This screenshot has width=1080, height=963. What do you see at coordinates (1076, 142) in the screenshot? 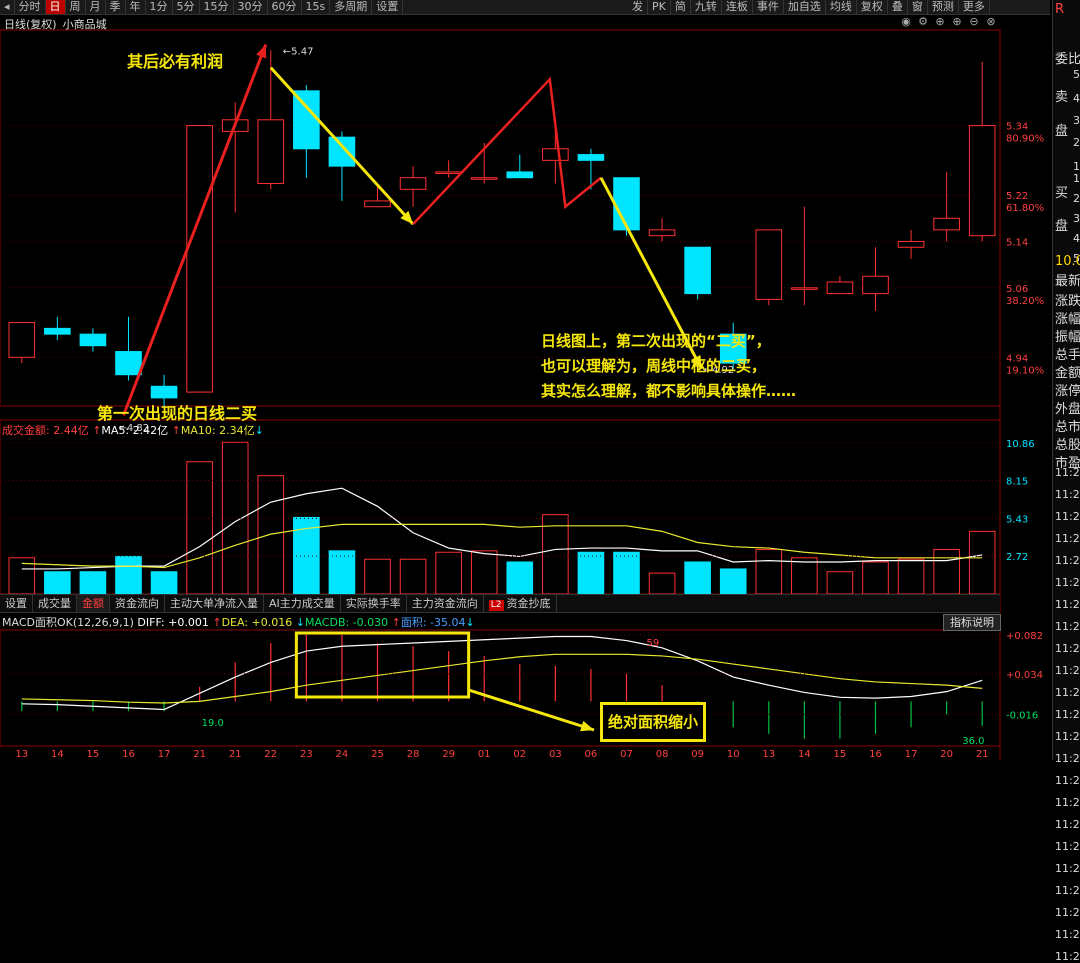
I see `right-panel-level-3: 2` at bounding box center [1076, 142].